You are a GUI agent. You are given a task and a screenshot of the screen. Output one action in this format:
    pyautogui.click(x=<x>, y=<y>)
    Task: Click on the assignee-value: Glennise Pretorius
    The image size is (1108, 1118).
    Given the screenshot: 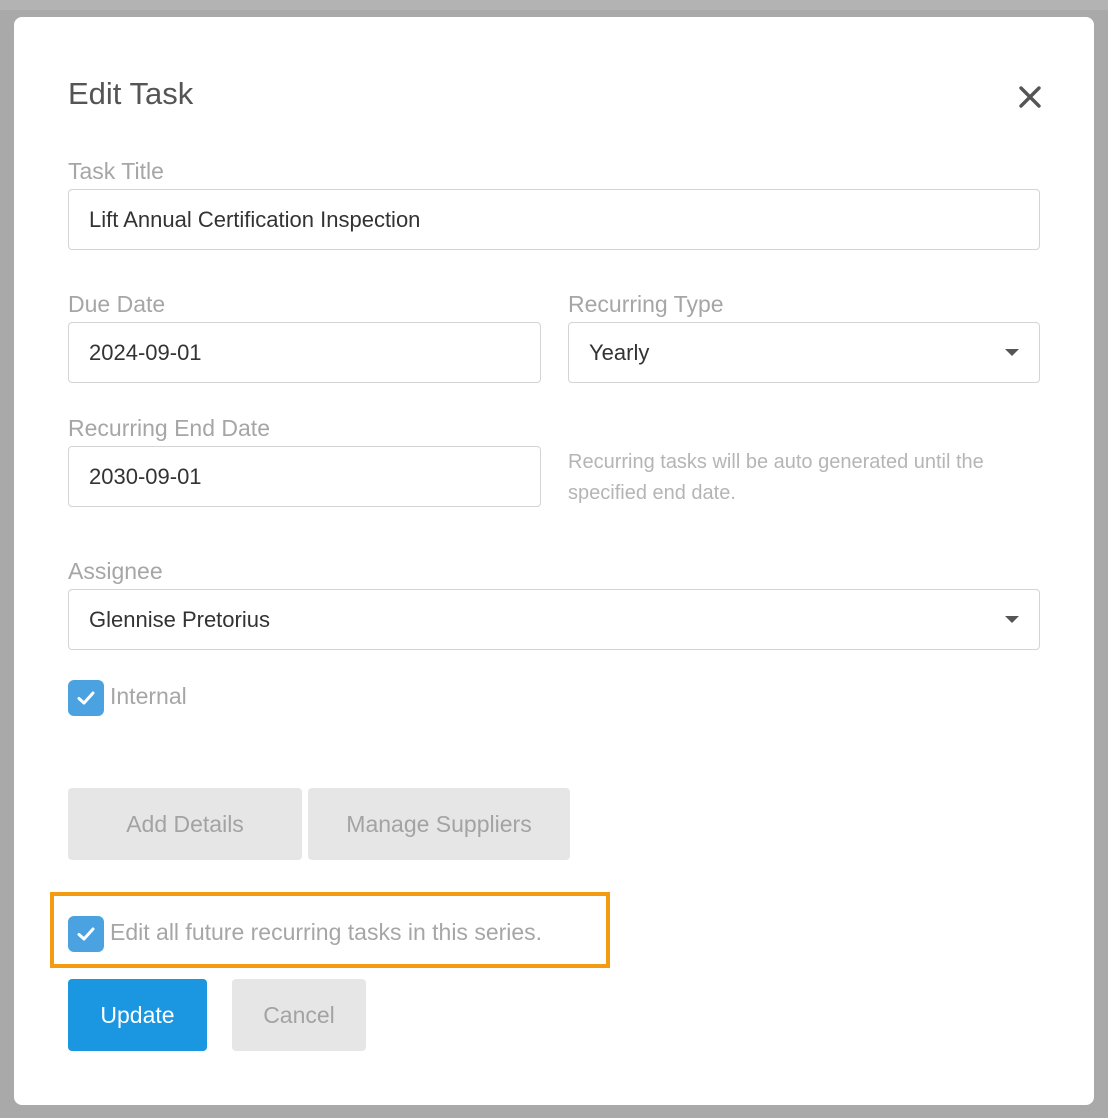 What is the action you would take?
    pyautogui.click(x=179, y=619)
    